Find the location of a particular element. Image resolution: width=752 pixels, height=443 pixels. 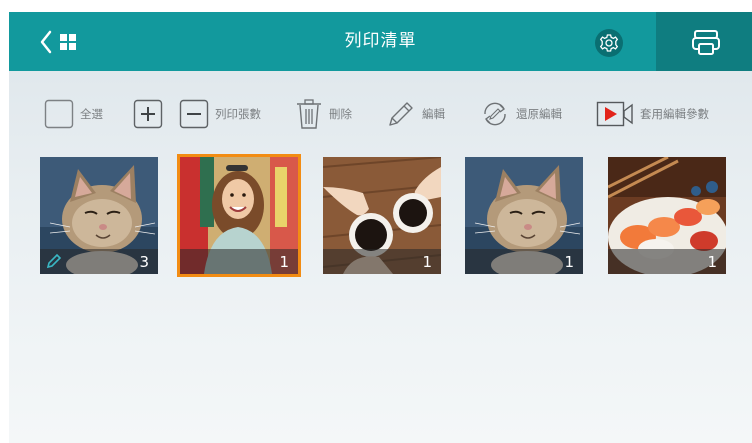

trash-icon is located at coordinates (309, 114).